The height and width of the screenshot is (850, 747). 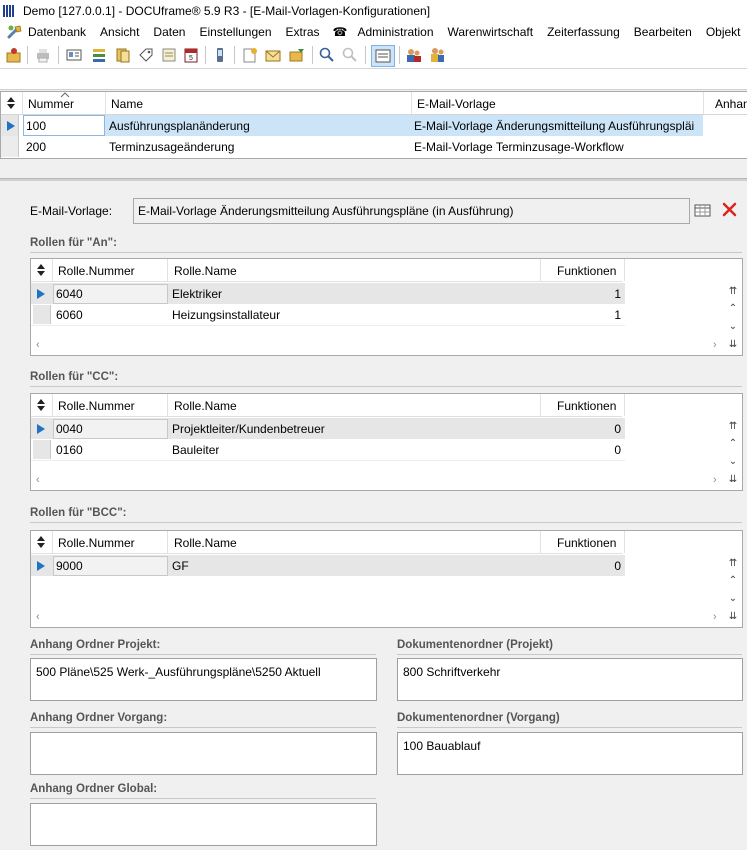 What do you see at coordinates (69, 450) in the screenshot?
I see `cell-nummer: 0160` at bounding box center [69, 450].